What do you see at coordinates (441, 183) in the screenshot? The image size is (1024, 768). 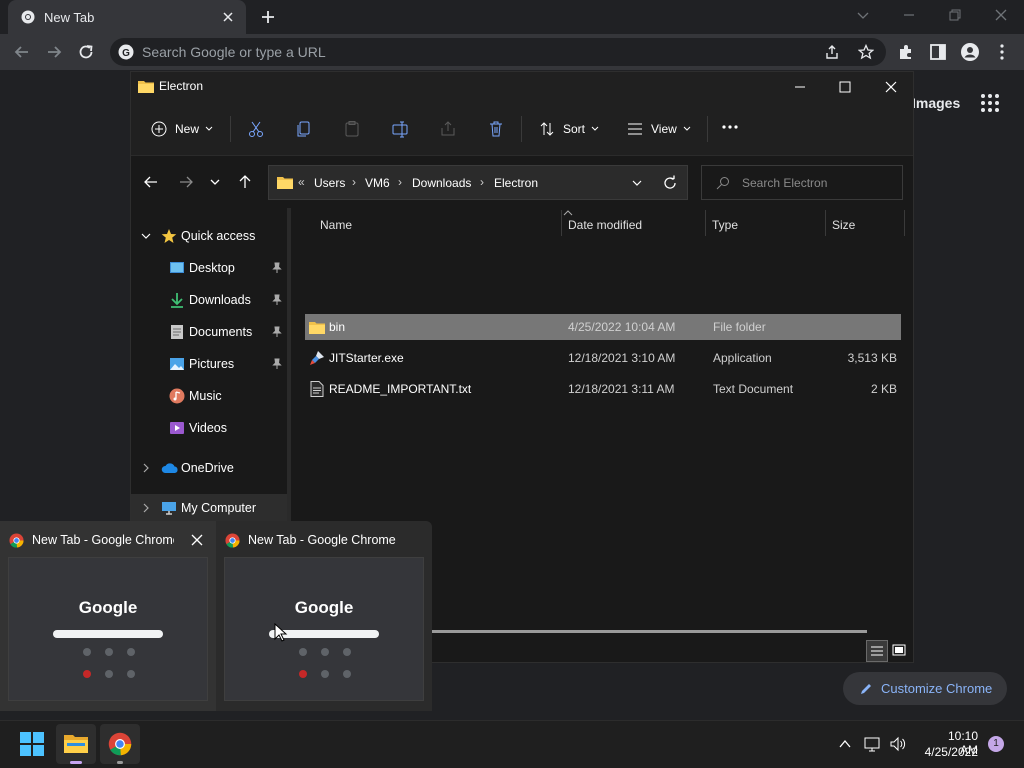 I see `breadcrumb-downloads: Downloads` at bounding box center [441, 183].